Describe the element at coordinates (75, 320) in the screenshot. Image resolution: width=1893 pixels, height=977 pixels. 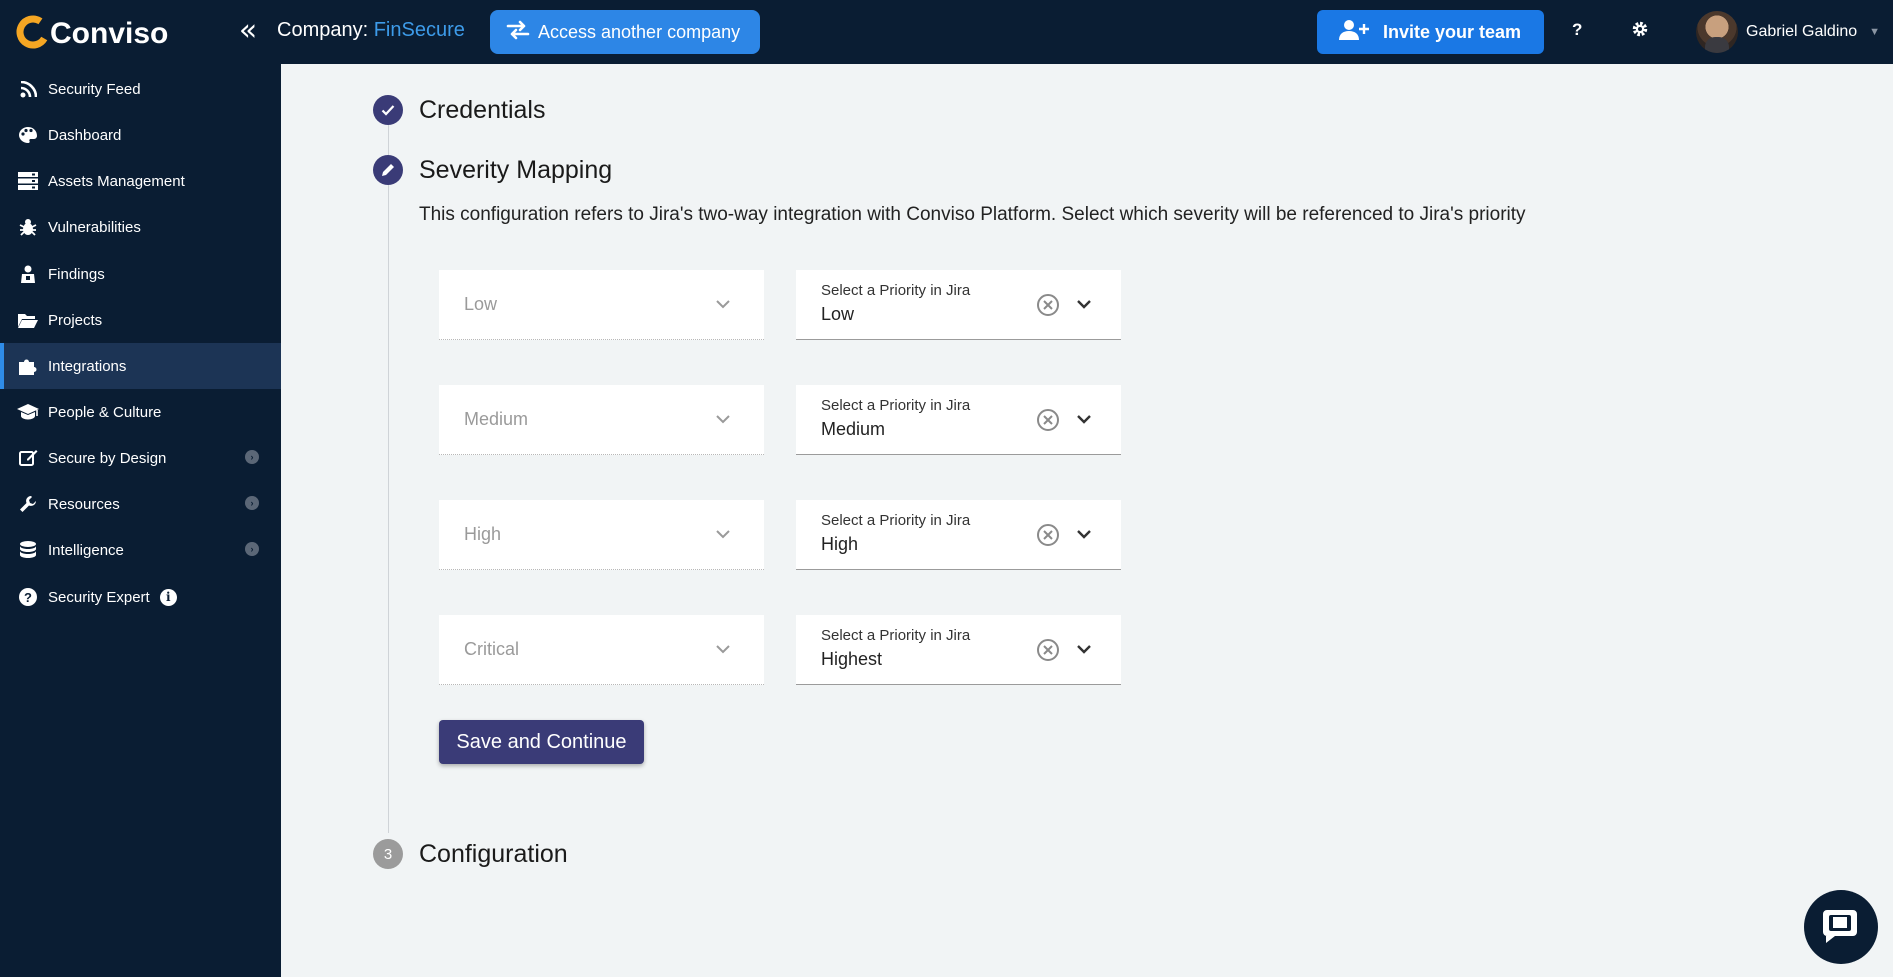
I see `sidebar-item-label: Projects` at that location.